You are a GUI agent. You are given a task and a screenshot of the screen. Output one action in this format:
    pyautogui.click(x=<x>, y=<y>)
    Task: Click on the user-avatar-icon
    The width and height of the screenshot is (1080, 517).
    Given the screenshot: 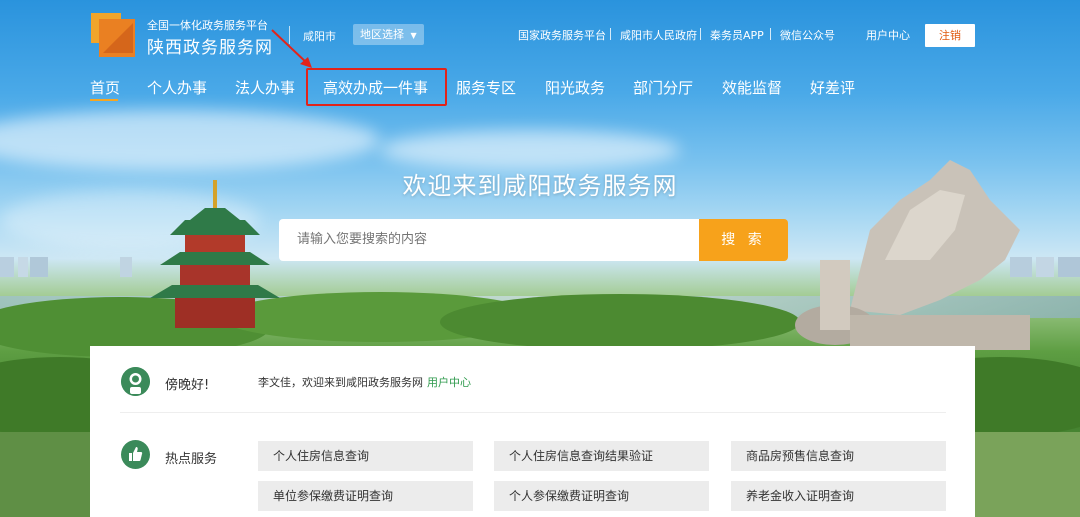 What is the action you would take?
    pyautogui.click(x=135, y=381)
    